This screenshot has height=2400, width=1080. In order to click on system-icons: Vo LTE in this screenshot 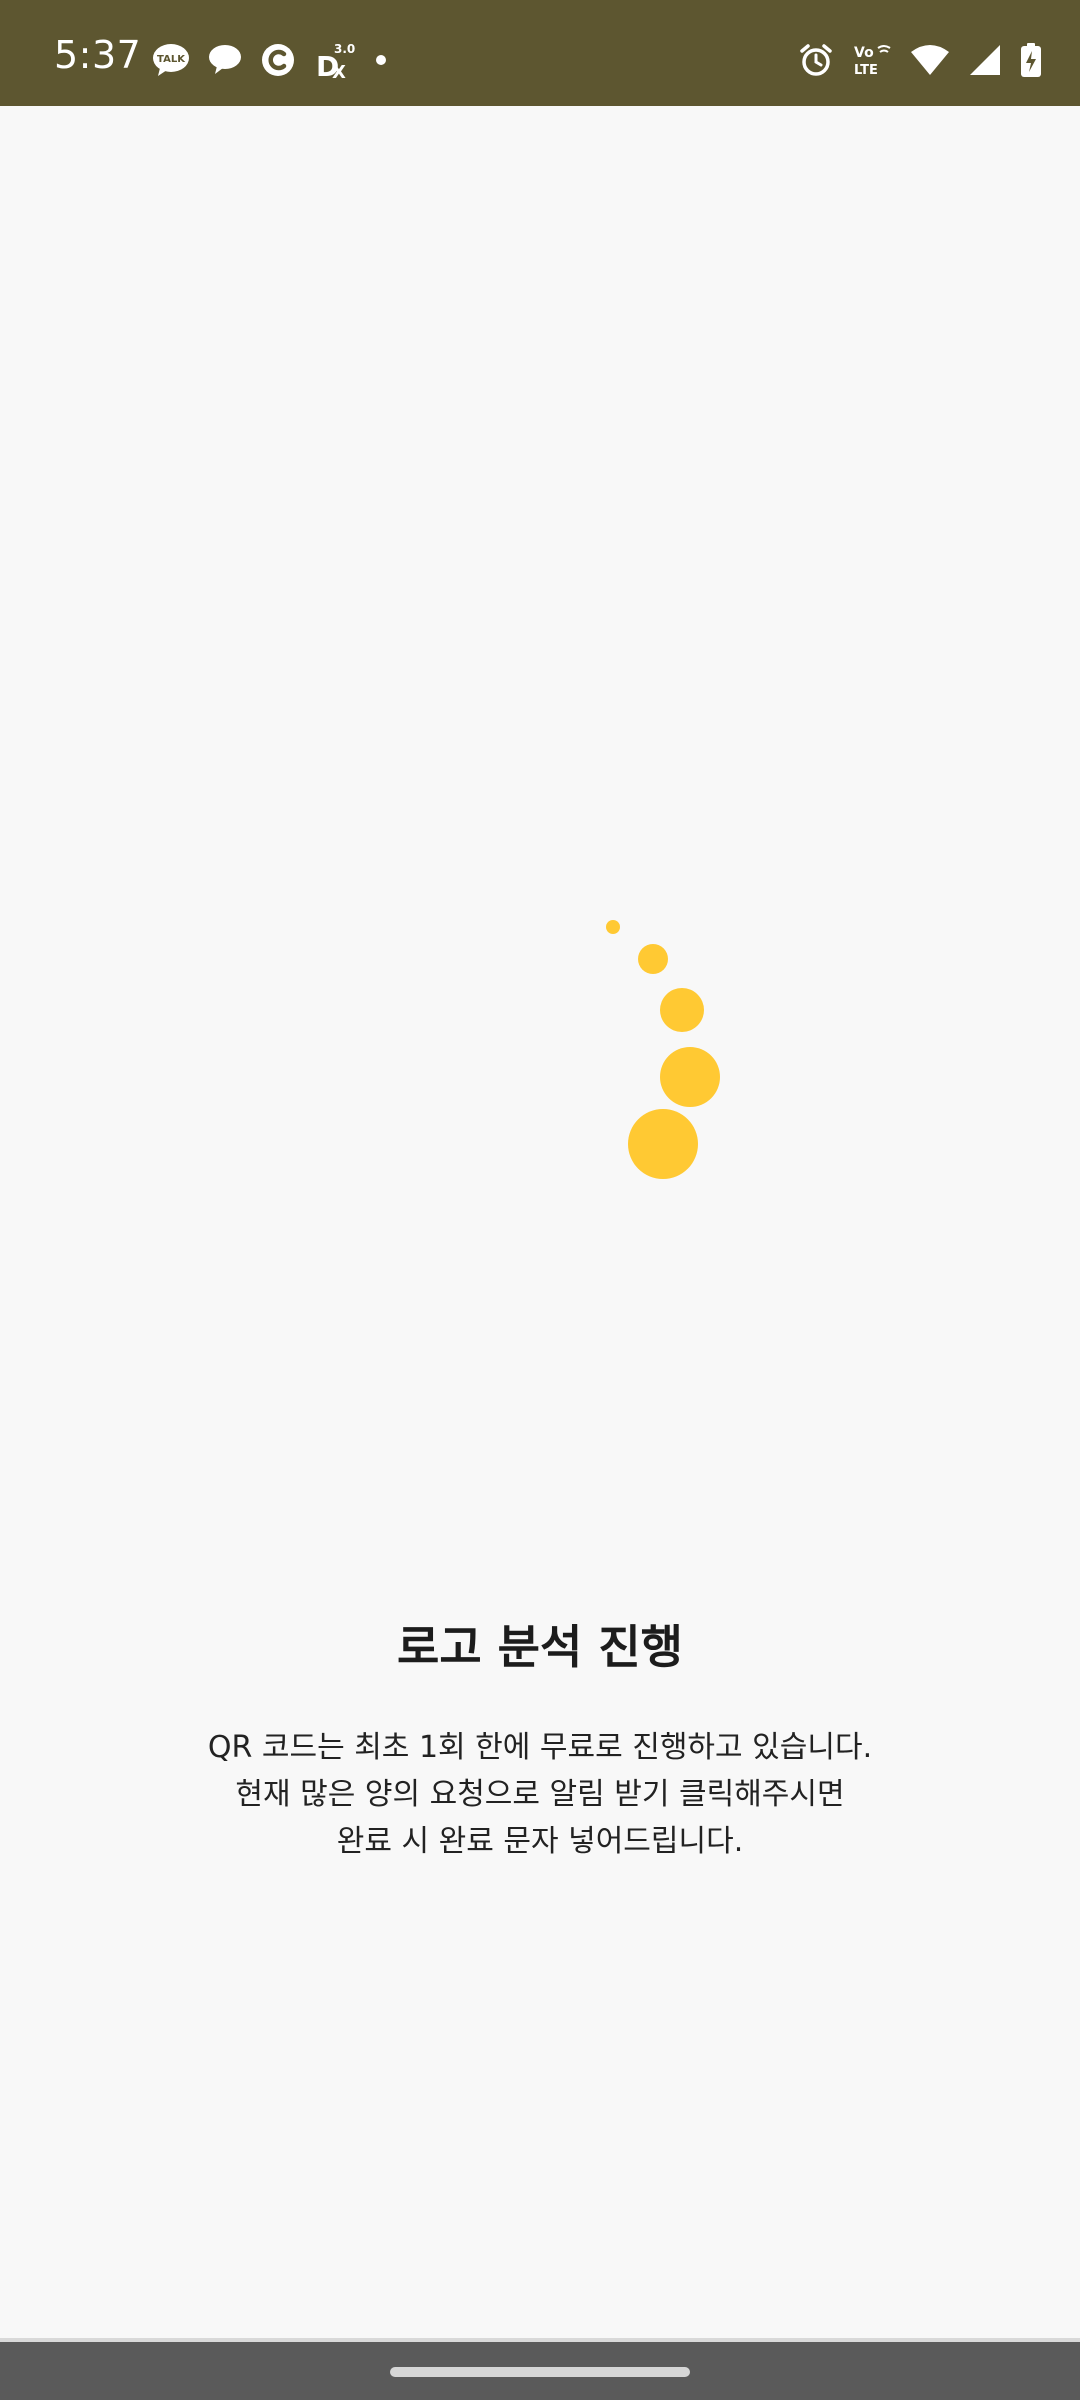, I will do `click(911, 60)`.